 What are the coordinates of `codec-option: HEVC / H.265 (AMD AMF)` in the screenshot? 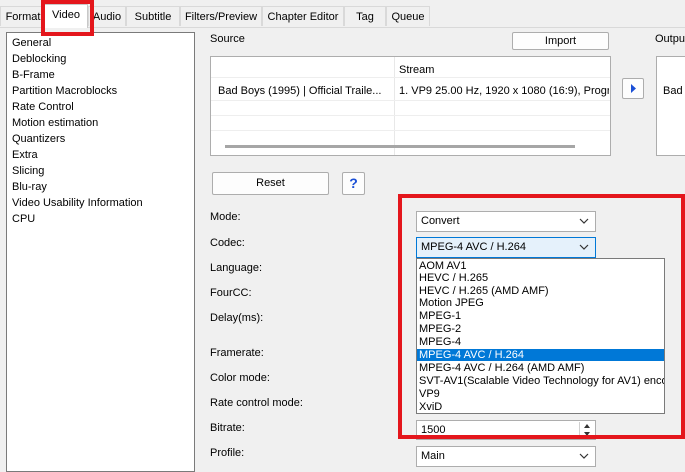 It's located at (540, 291).